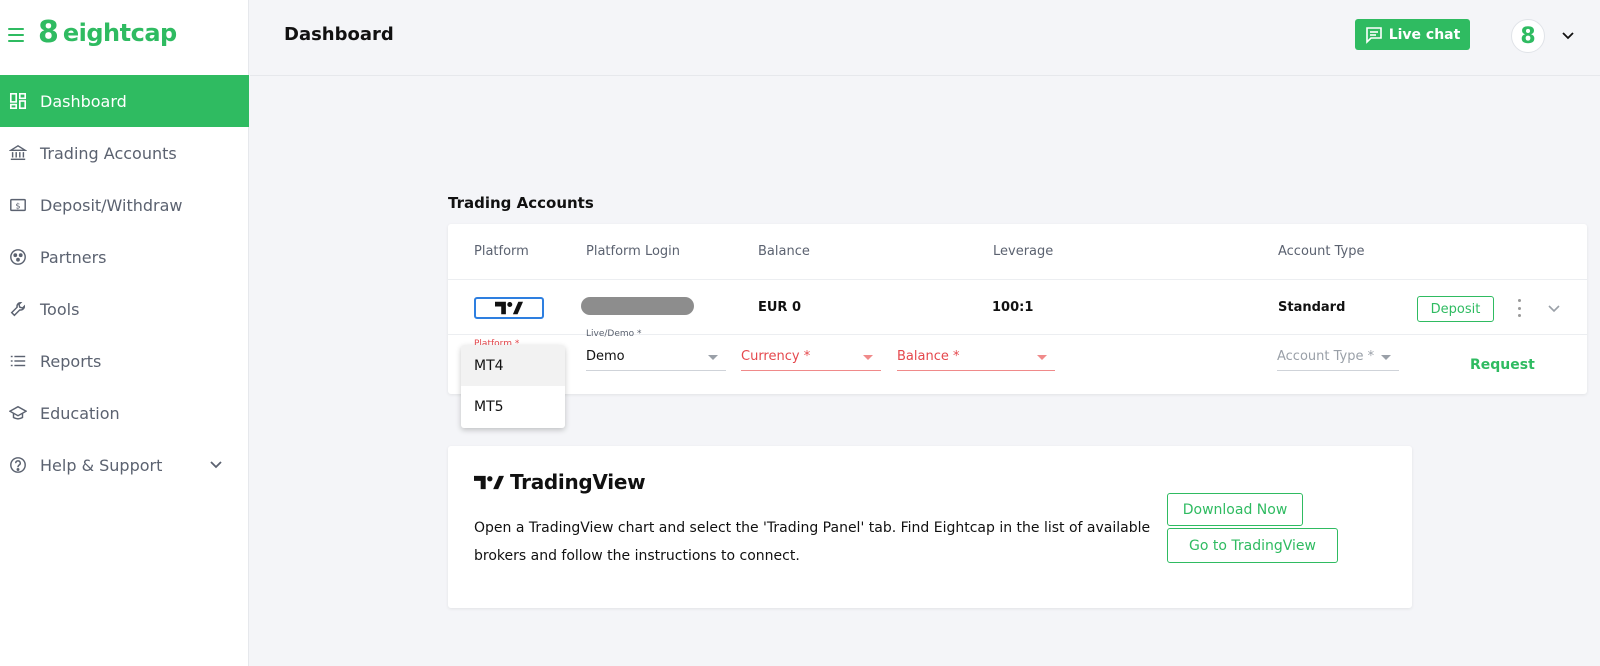  Describe the element at coordinates (18, 101) in the screenshot. I see `dashboard-icon` at that location.